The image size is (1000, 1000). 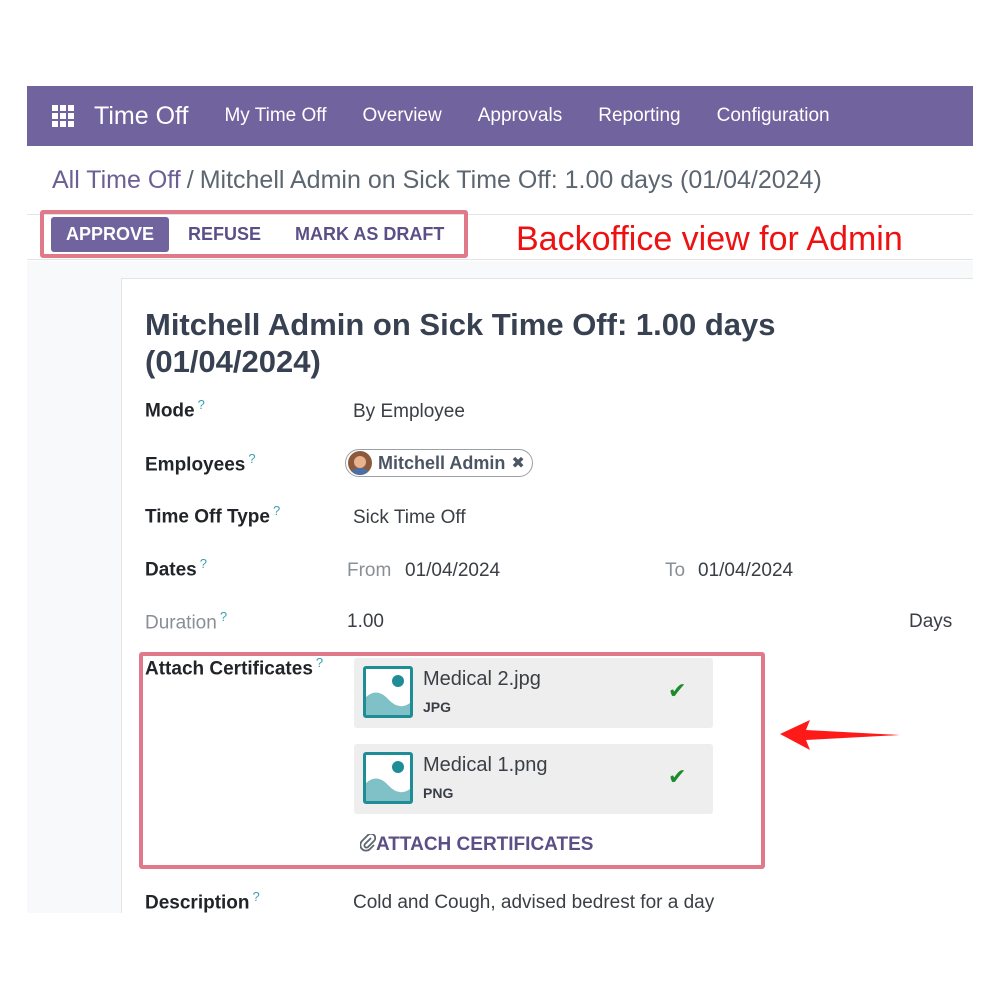 I want to click on date-to-field: 01/04/2024, so click(x=745, y=571).